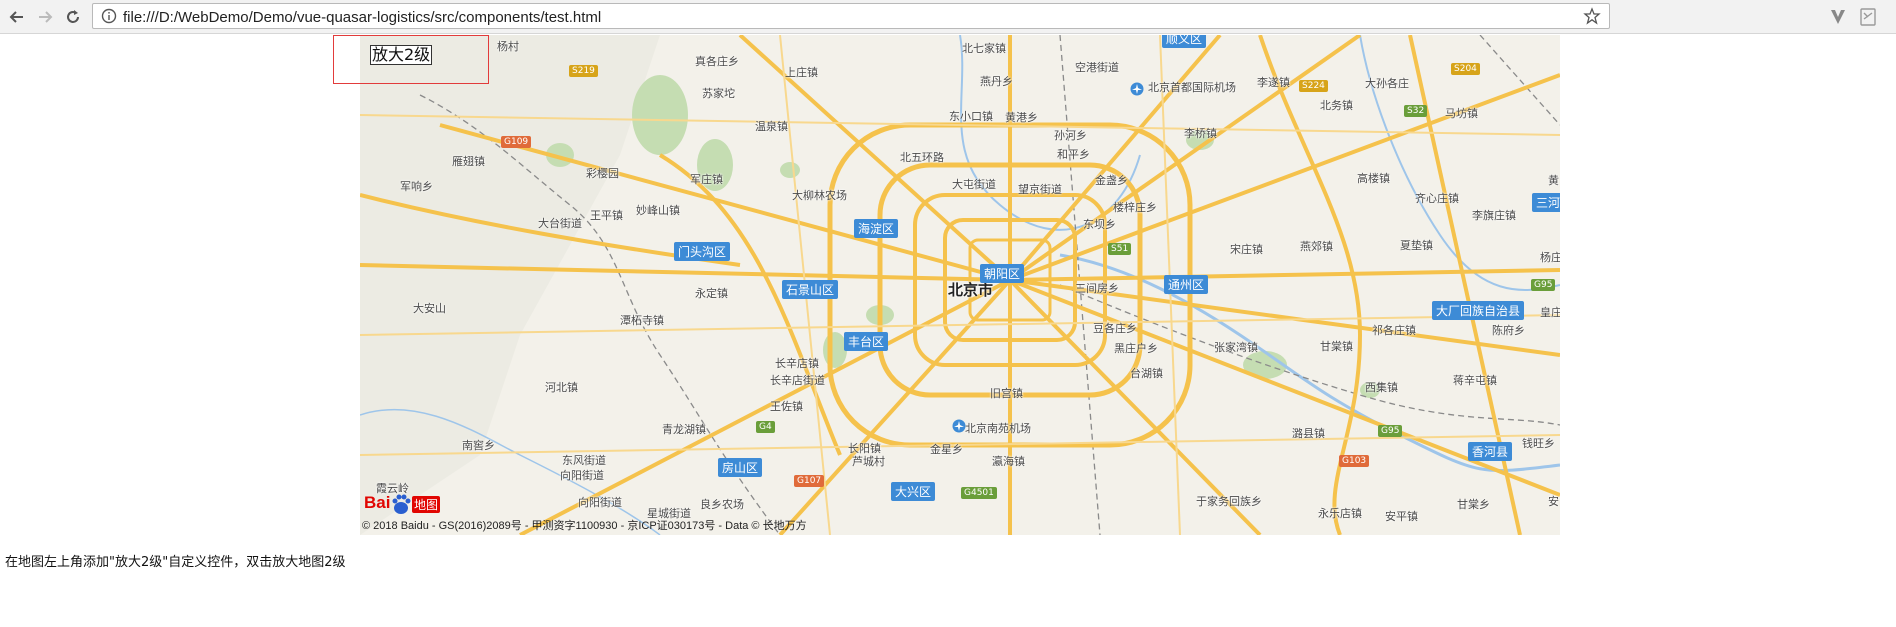 Image resolution: width=1896 pixels, height=627 pixels. Describe the element at coordinates (1040, 189) in the screenshot. I see `map-label: 望京街道` at that location.